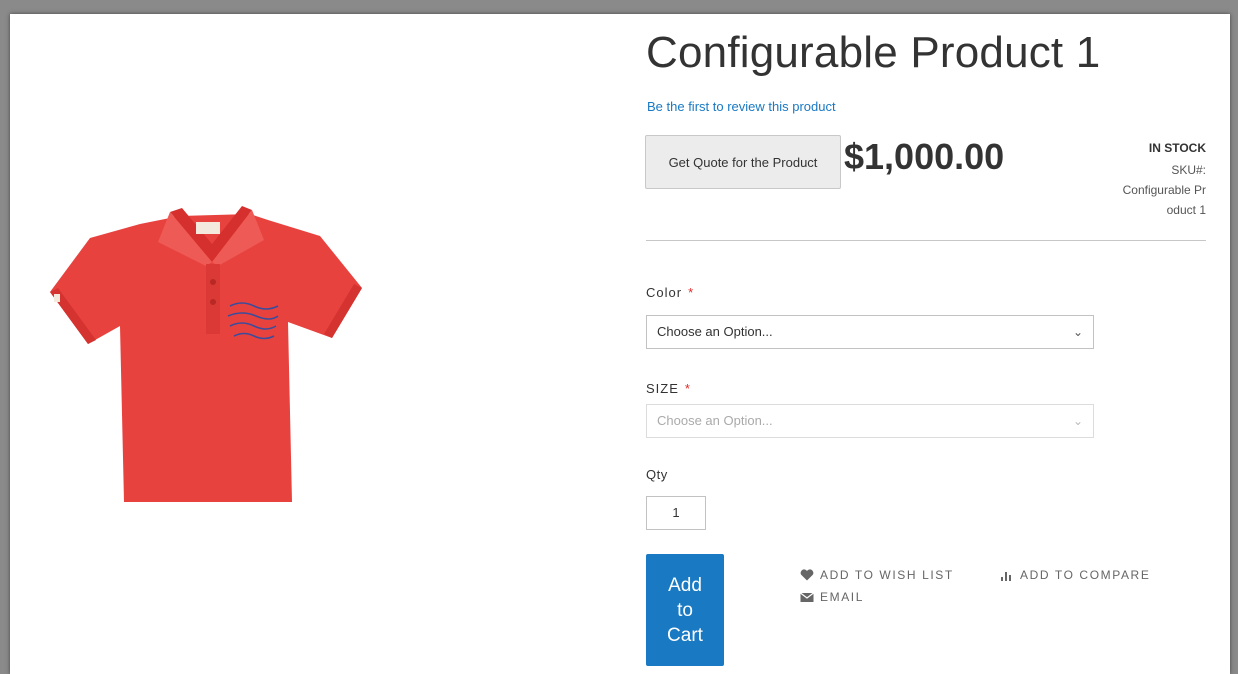 The width and height of the screenshot is (1238, 674). I want to click on qty-input: 1, so click(676, 513).